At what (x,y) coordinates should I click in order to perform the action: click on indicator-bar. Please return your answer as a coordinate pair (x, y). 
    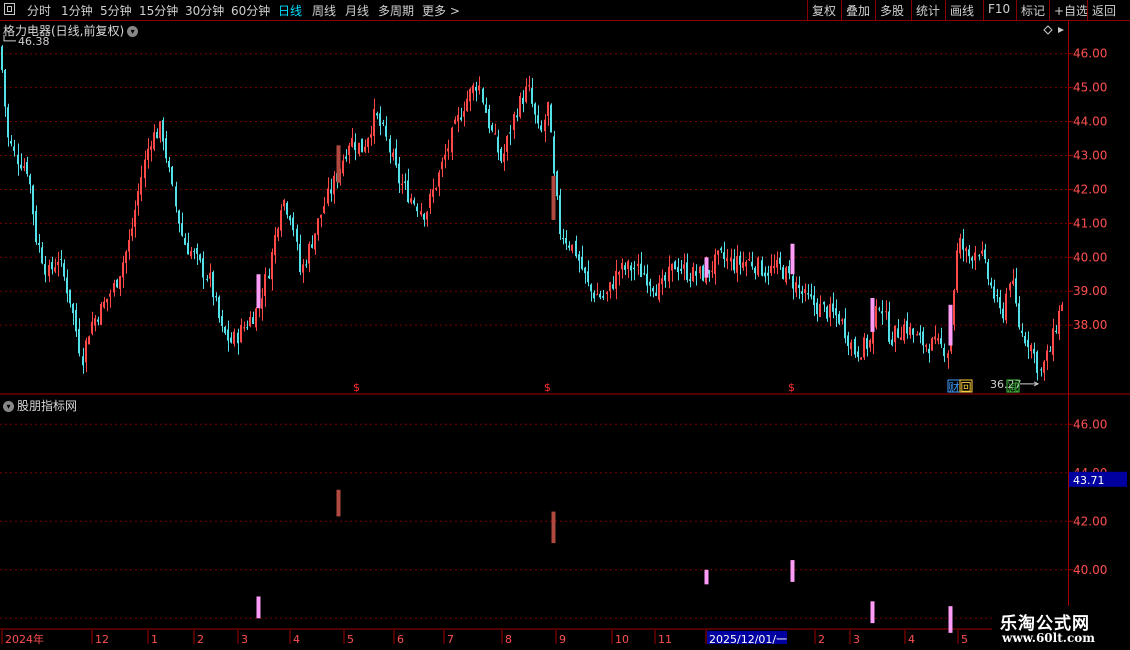
    Looking at the image, I should click on (872, 612).